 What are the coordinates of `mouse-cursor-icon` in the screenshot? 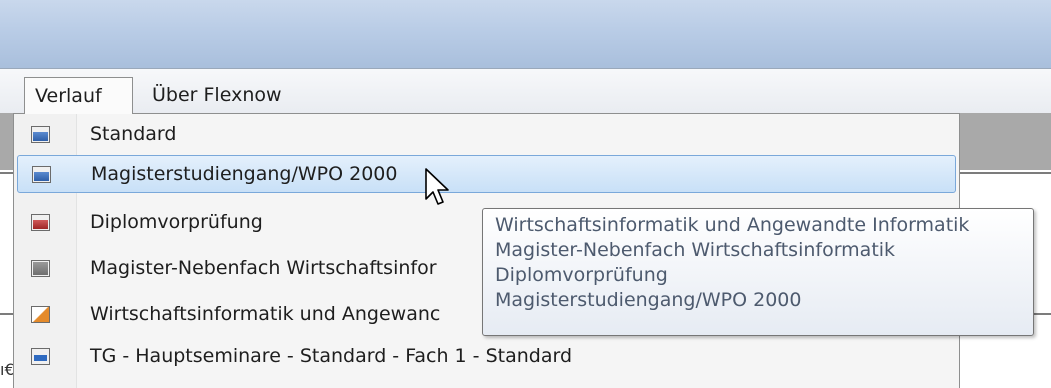 It's located at (437, 186).